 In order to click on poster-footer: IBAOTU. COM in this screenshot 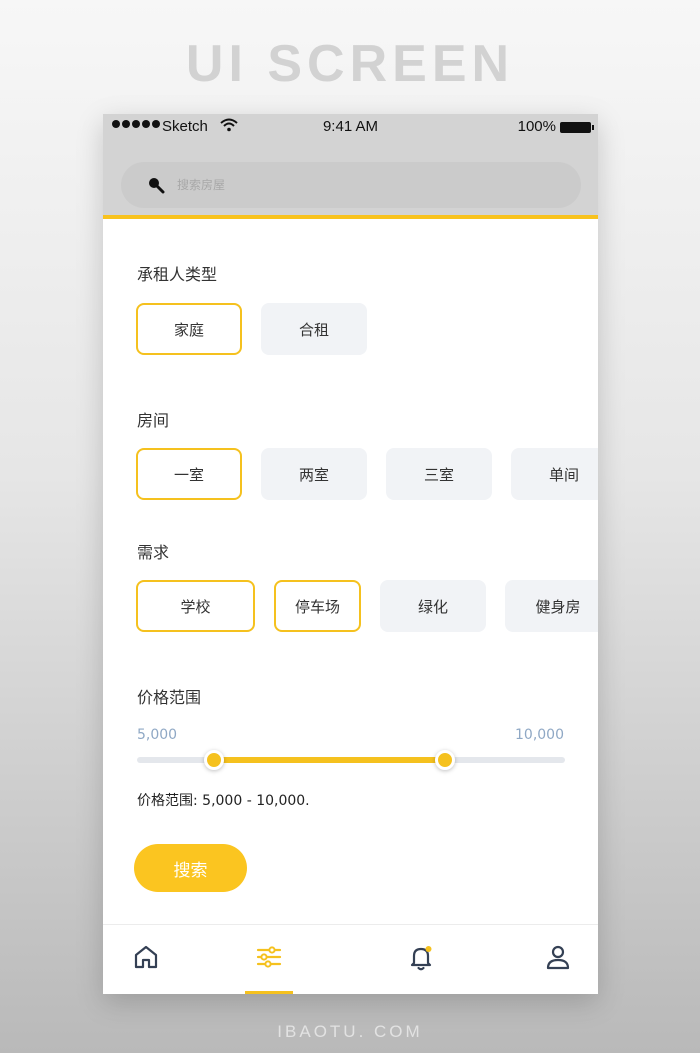, I will do `click(350, 1031)`.